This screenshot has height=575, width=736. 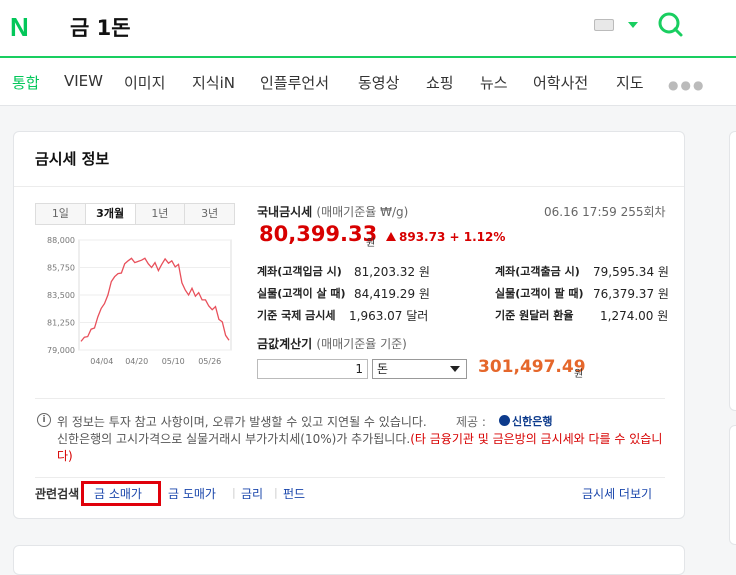 I want to click on calculator-result: 301,497.49, so click(x=532, y=367).